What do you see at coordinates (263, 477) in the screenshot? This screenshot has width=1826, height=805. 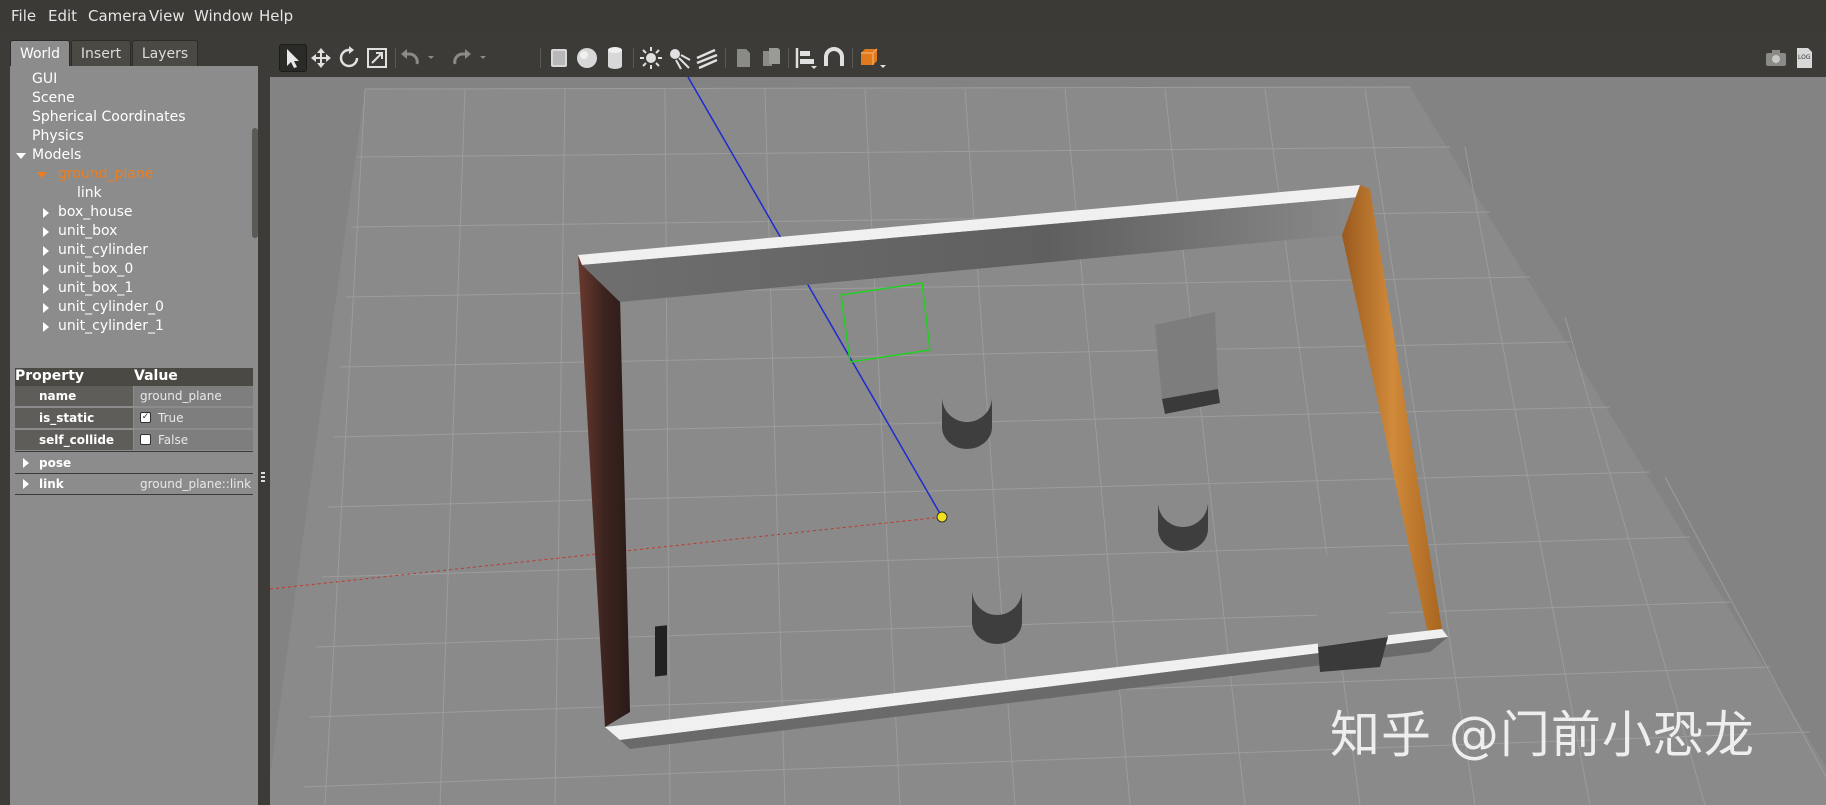 I see `panel-splitter-handle` at bounding box center [263, 477].